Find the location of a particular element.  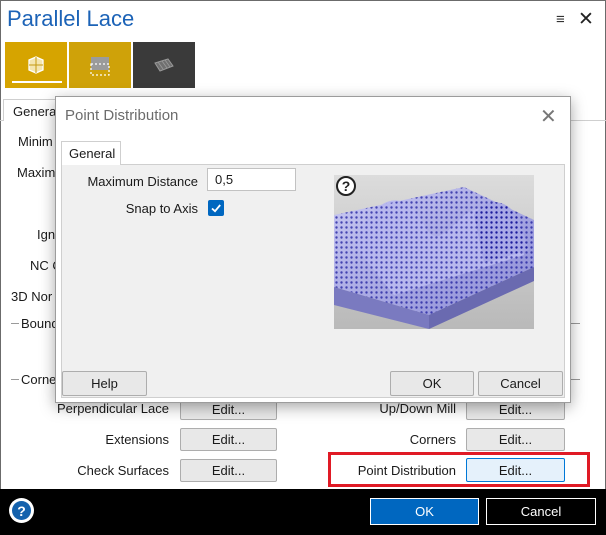

dialog-close-icon: ✕ is located at coordinates (548, 116).